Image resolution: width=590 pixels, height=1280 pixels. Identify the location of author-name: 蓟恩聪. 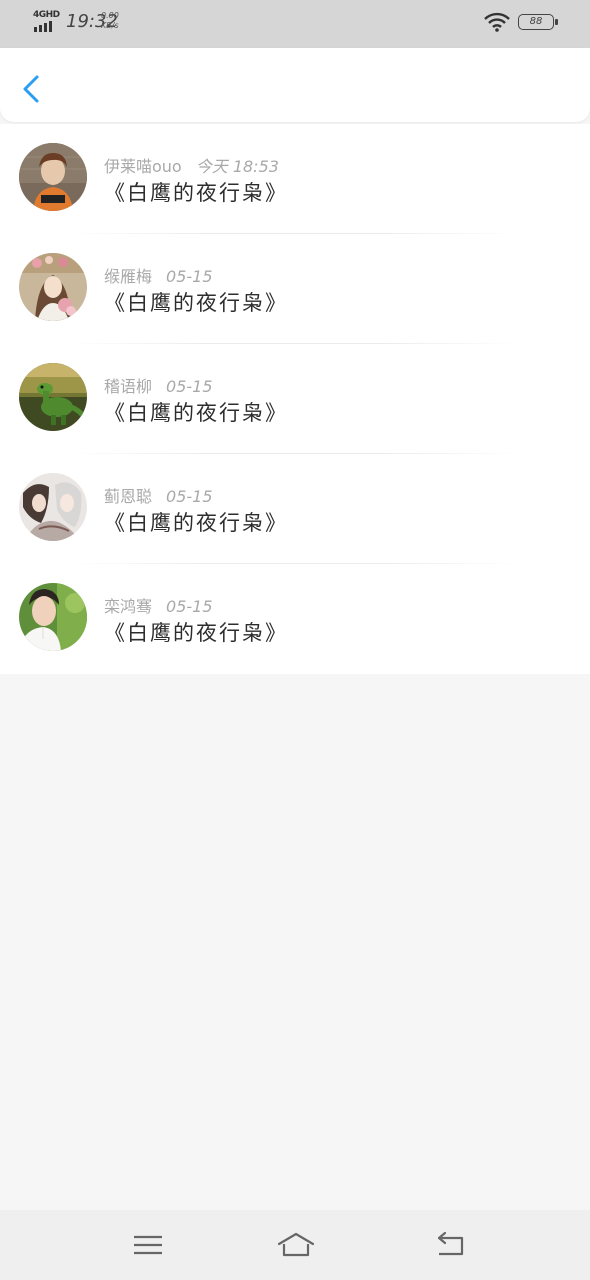
(128, 496).